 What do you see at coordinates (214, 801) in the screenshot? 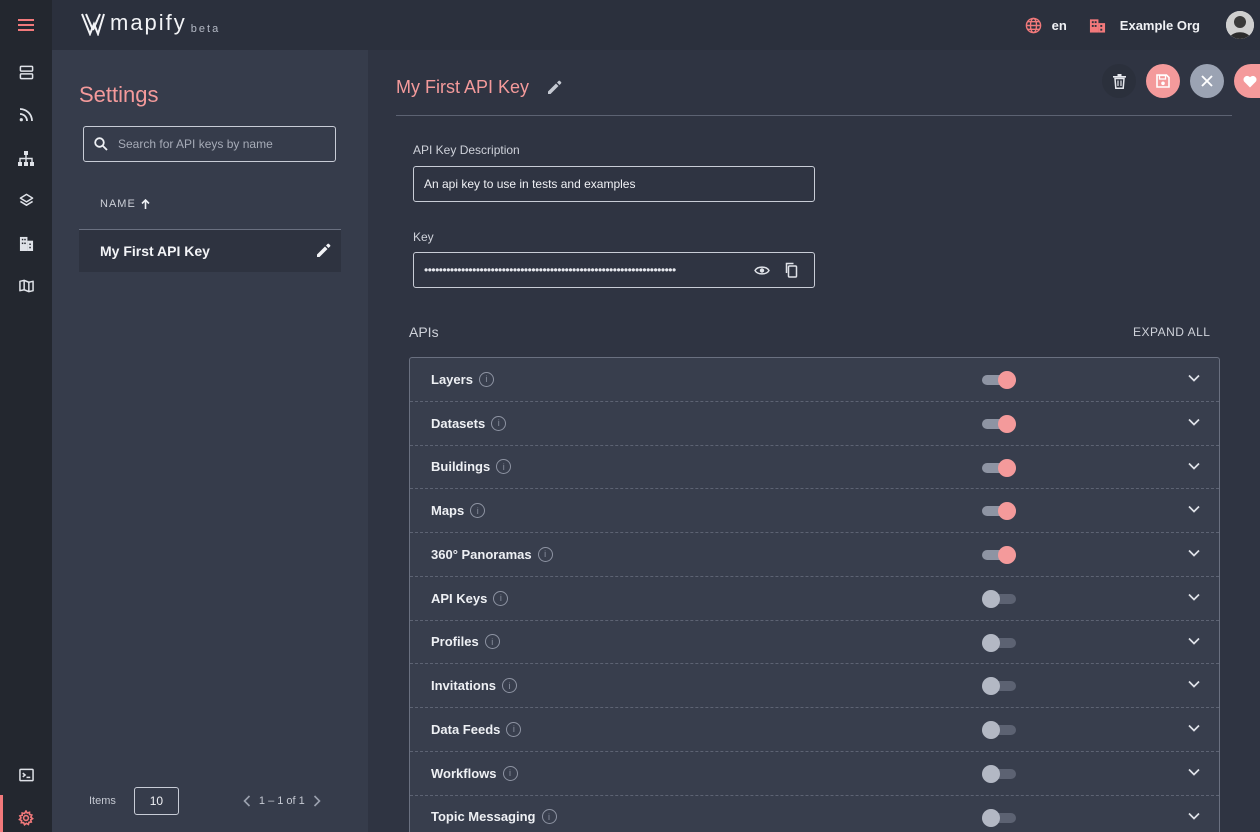
I see `paginator: Items 10 1 – 1 of 1` at bounding box center [214, 801].